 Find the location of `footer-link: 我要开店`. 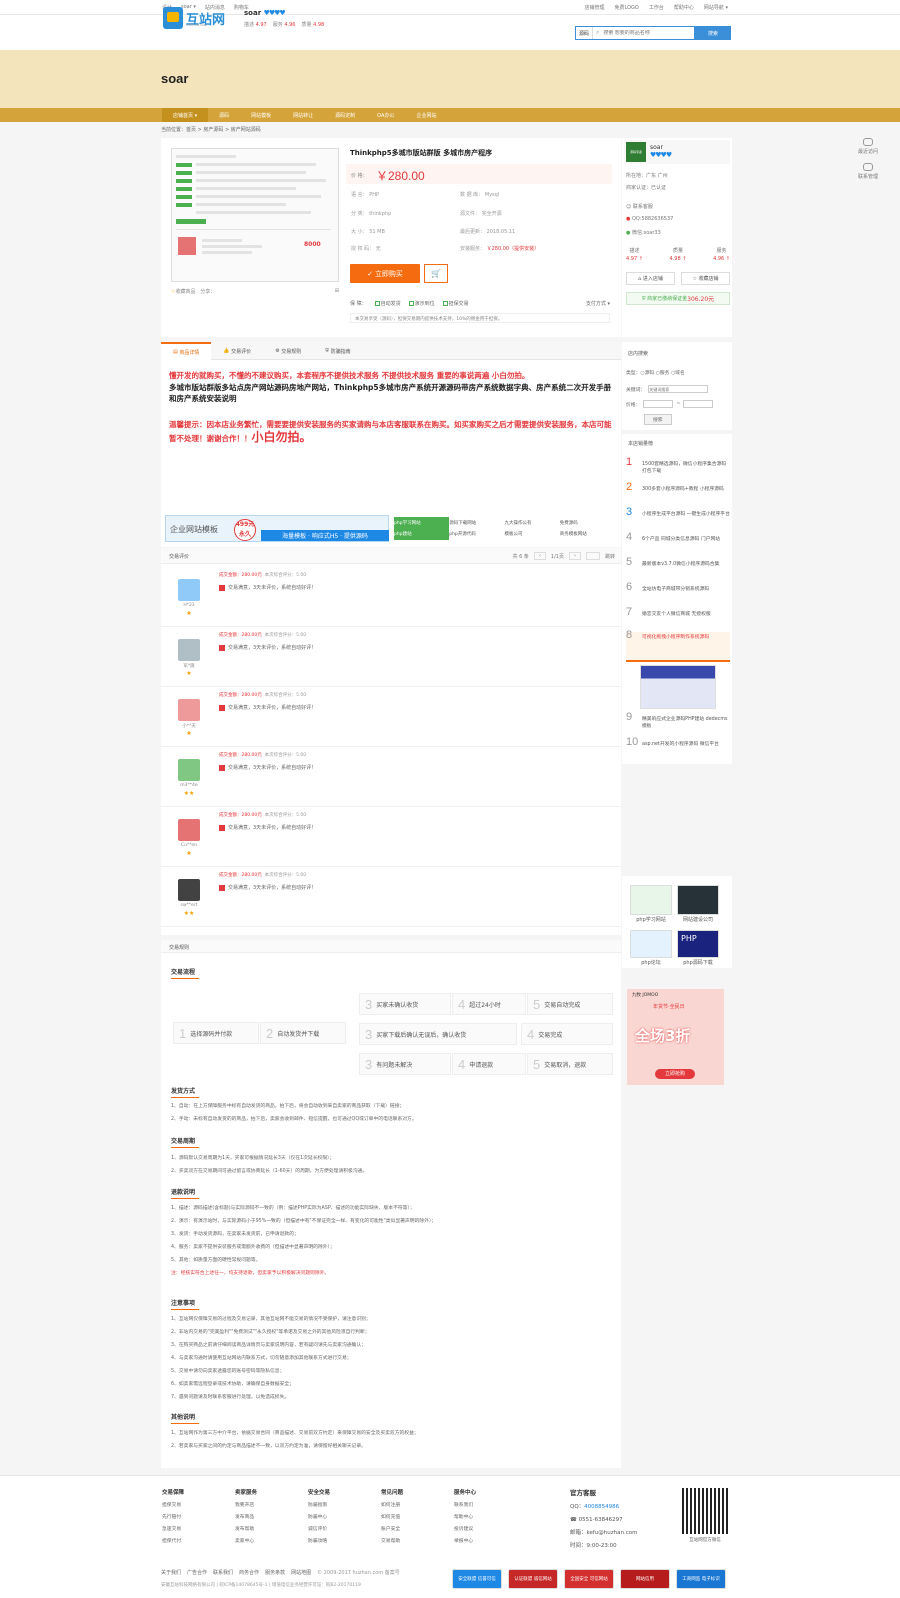

footer-link: 我要开店 is located at coordinates (244, 1505).